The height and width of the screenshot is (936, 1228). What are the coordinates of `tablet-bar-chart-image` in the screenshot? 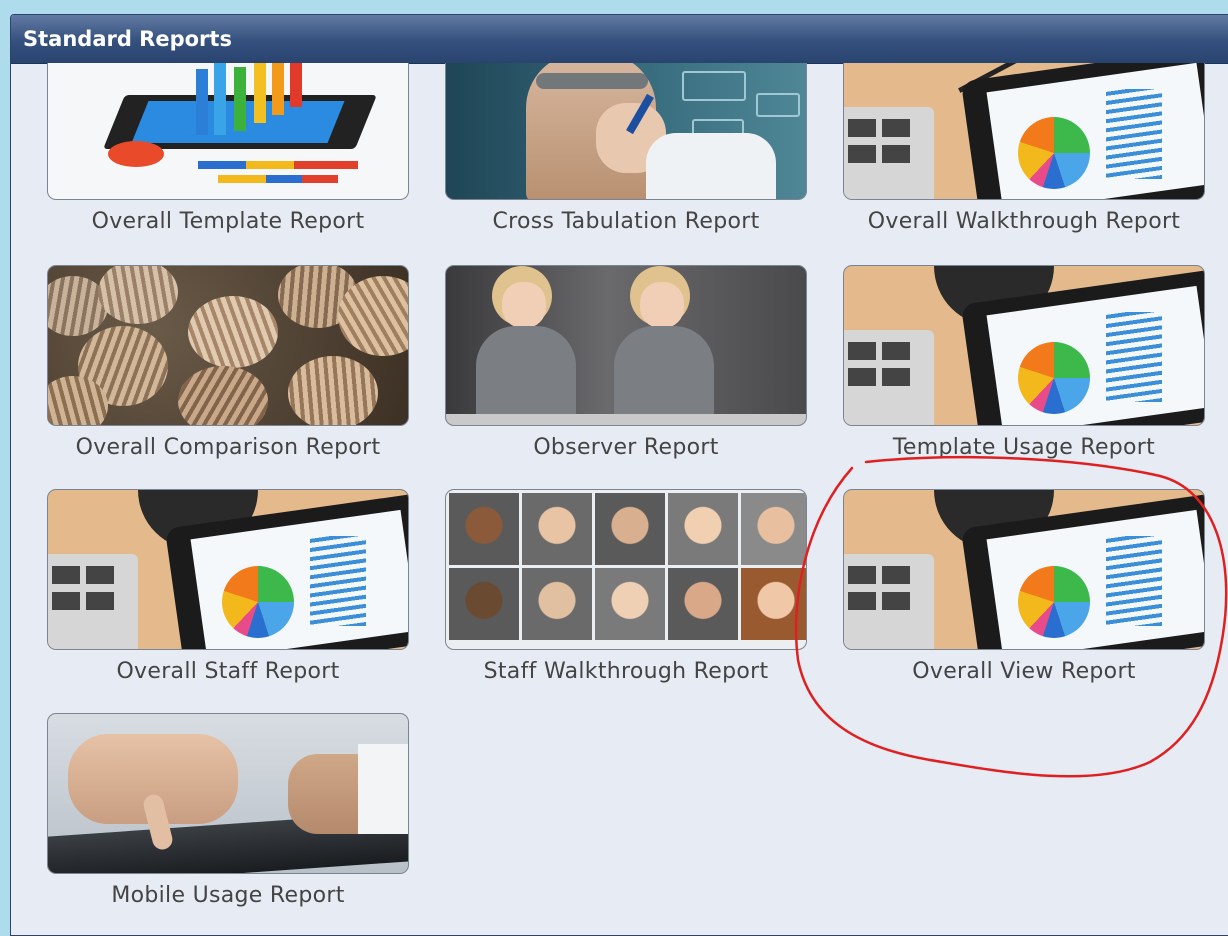 It's located at (228, 131).